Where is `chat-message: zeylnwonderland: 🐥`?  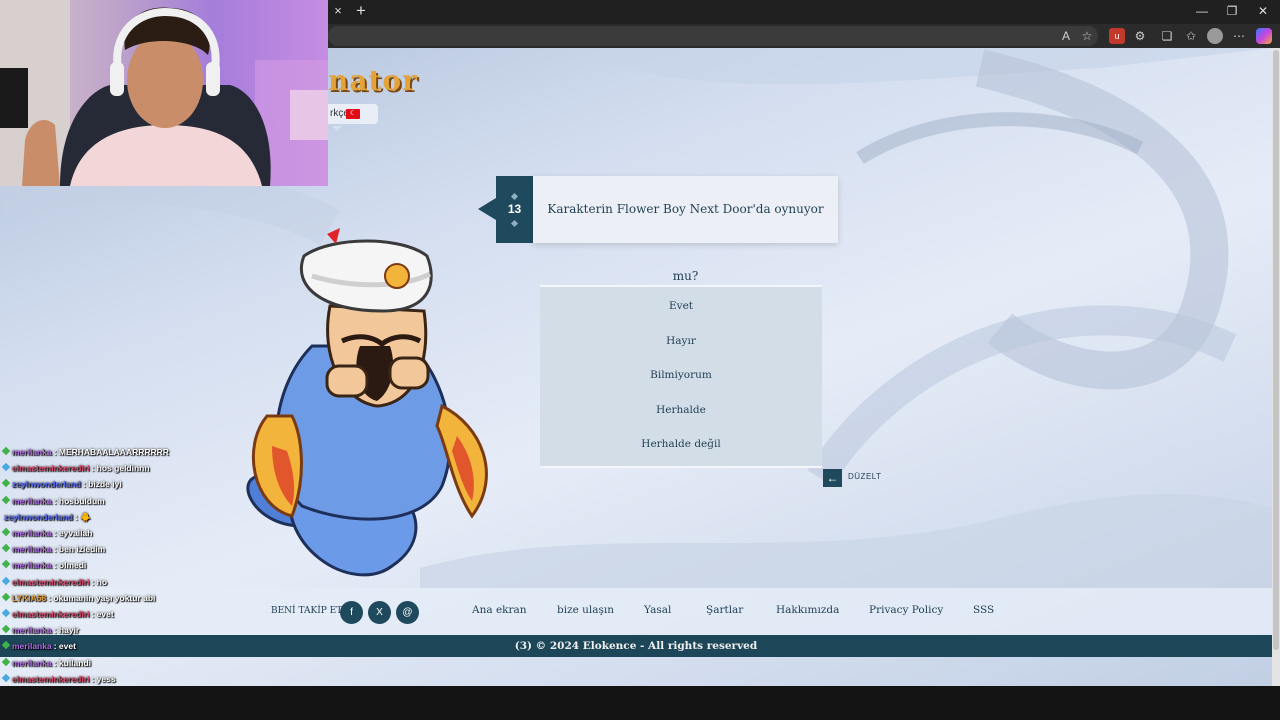
chat-message: zeylnwonderland: 🐥 is located at coordinates (45, 517).